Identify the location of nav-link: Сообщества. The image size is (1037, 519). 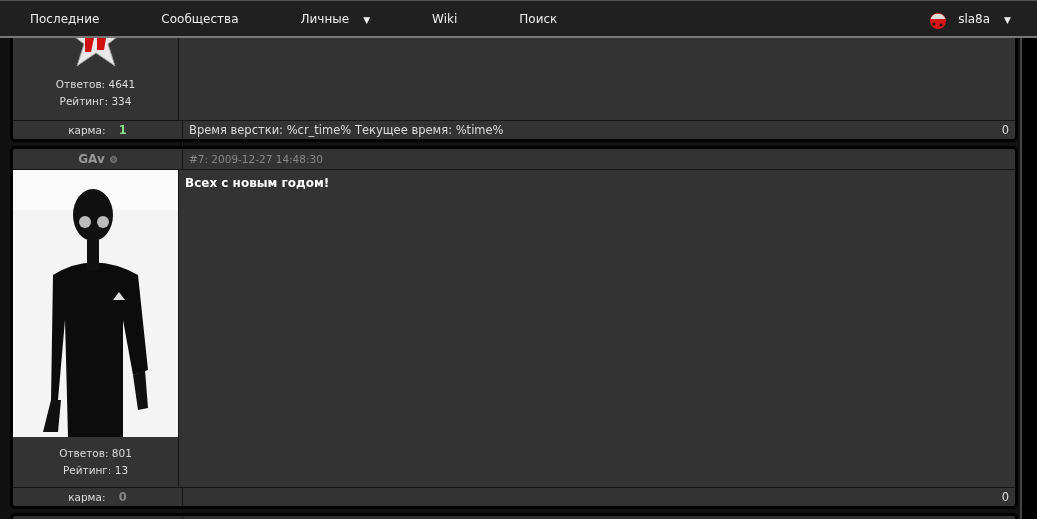
(200, 18).